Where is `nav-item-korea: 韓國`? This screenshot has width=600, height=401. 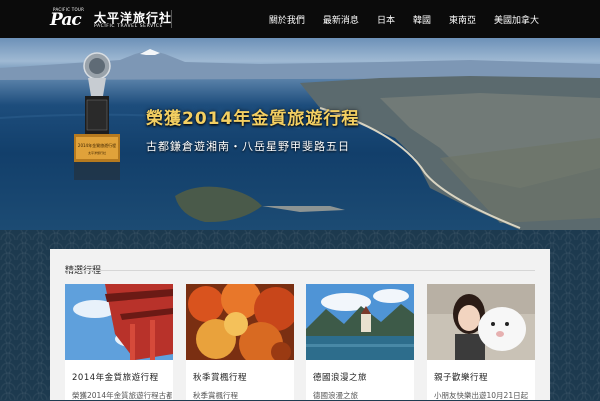
nav-item-korea: 韓國 is located at coordinates (422, 19).